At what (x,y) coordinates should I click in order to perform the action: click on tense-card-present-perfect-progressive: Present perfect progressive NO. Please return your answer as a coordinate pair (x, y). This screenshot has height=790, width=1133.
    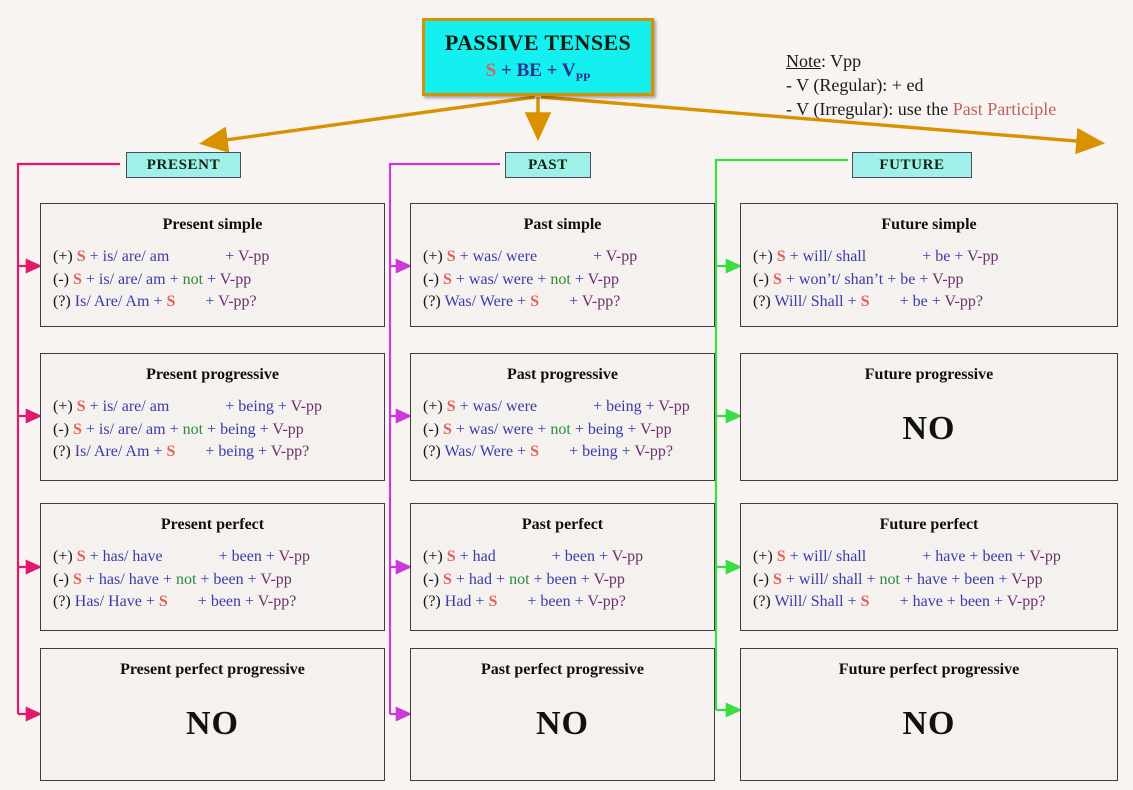
    Looking at the image, I should click on (212, 714).